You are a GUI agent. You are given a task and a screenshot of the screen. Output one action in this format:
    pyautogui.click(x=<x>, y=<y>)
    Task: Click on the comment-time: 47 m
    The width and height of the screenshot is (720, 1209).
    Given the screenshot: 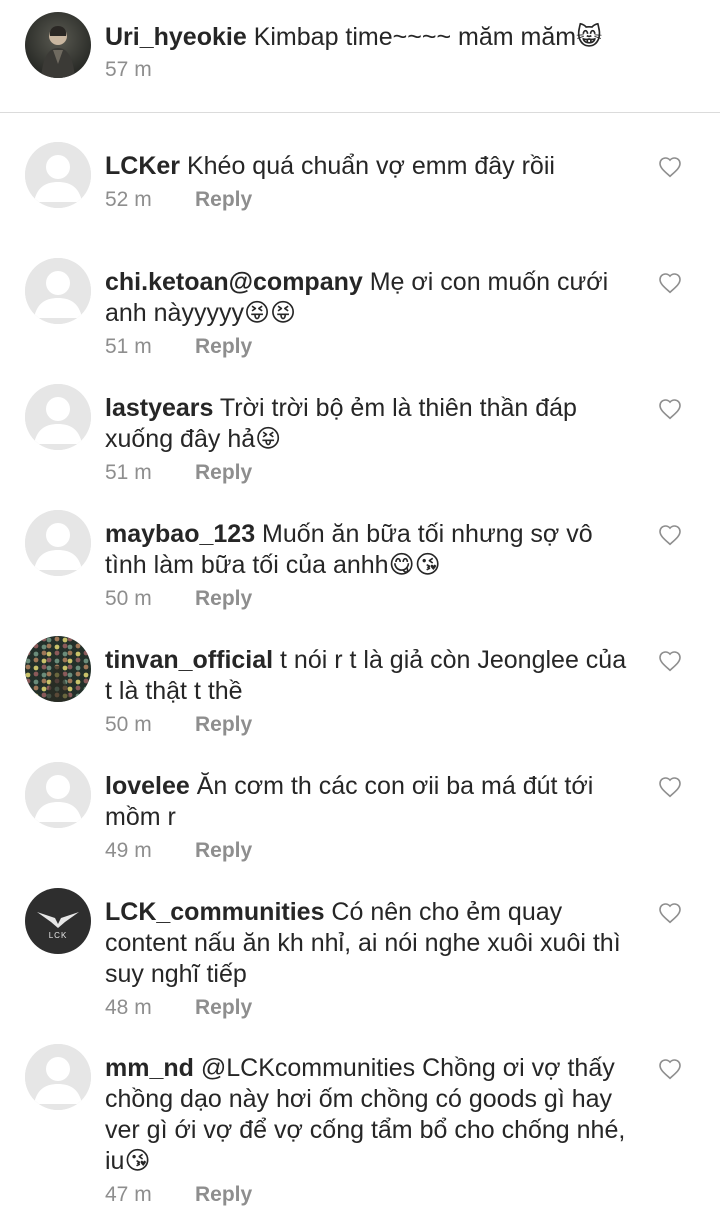 What is the action you would take?
    pyautogui.click(x=128, y=1194)
    